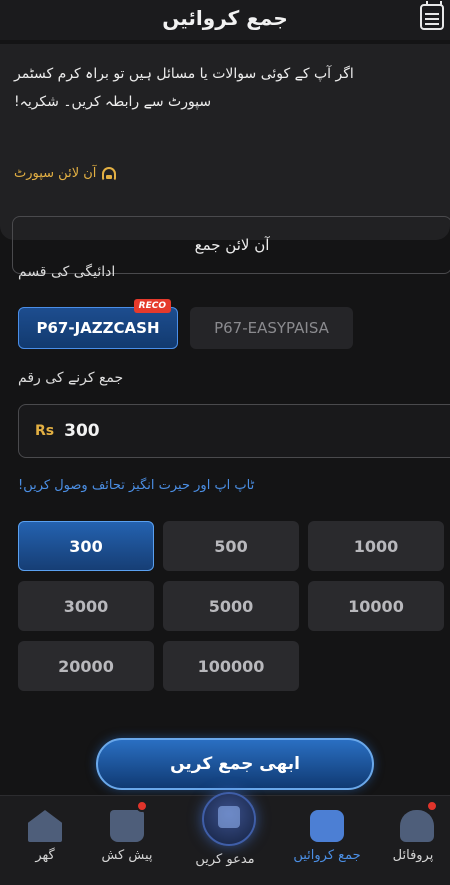 The image size is (450, 885). Describe the element at coordinates (327, 826) in the screenshot. I see `wallet-icon` at that location.